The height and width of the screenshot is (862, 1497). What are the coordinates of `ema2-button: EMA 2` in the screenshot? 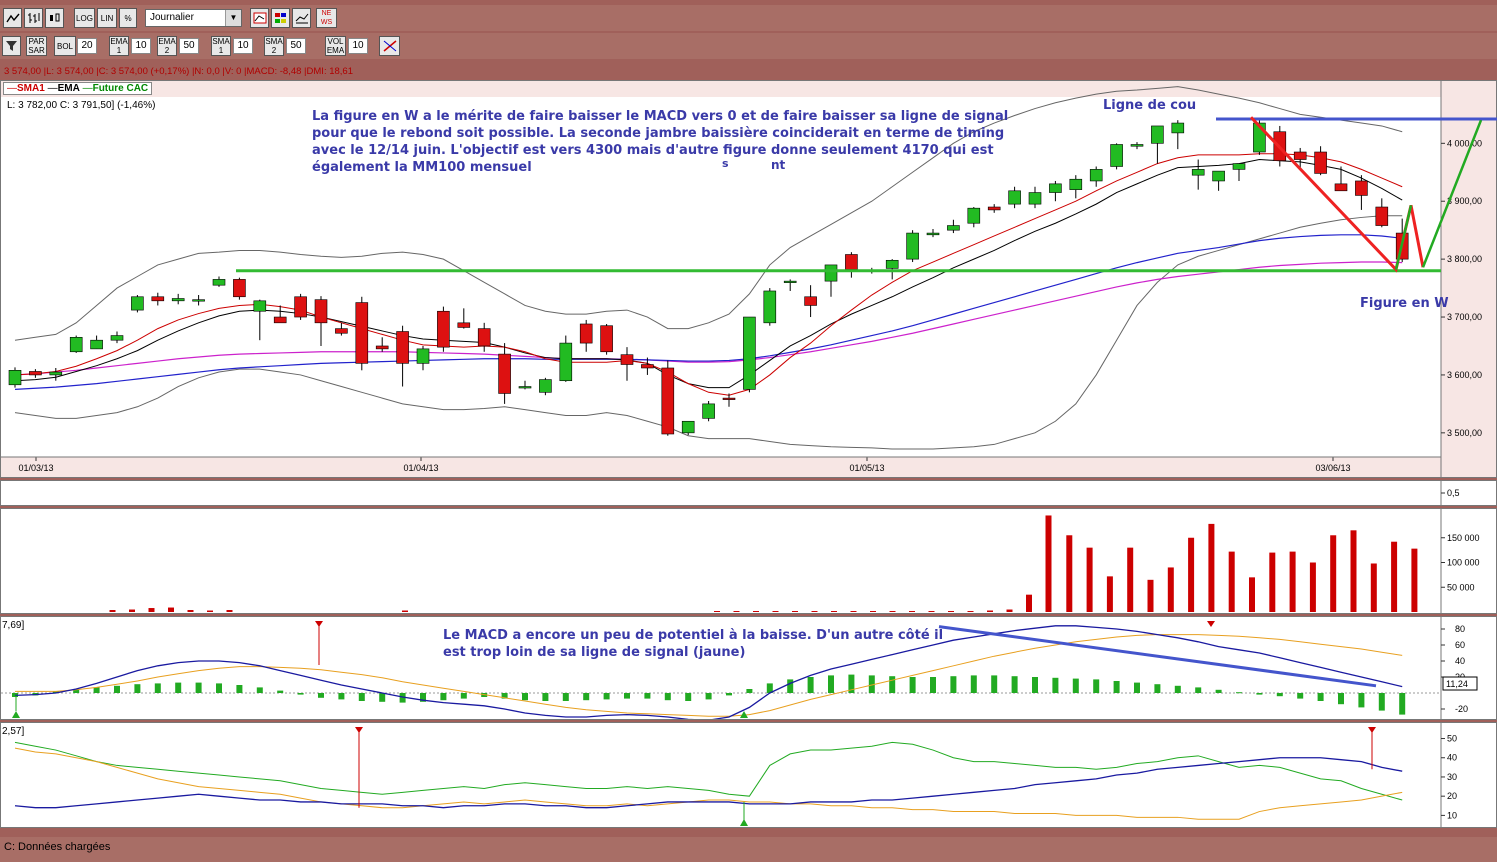 It's located at (167, 46).